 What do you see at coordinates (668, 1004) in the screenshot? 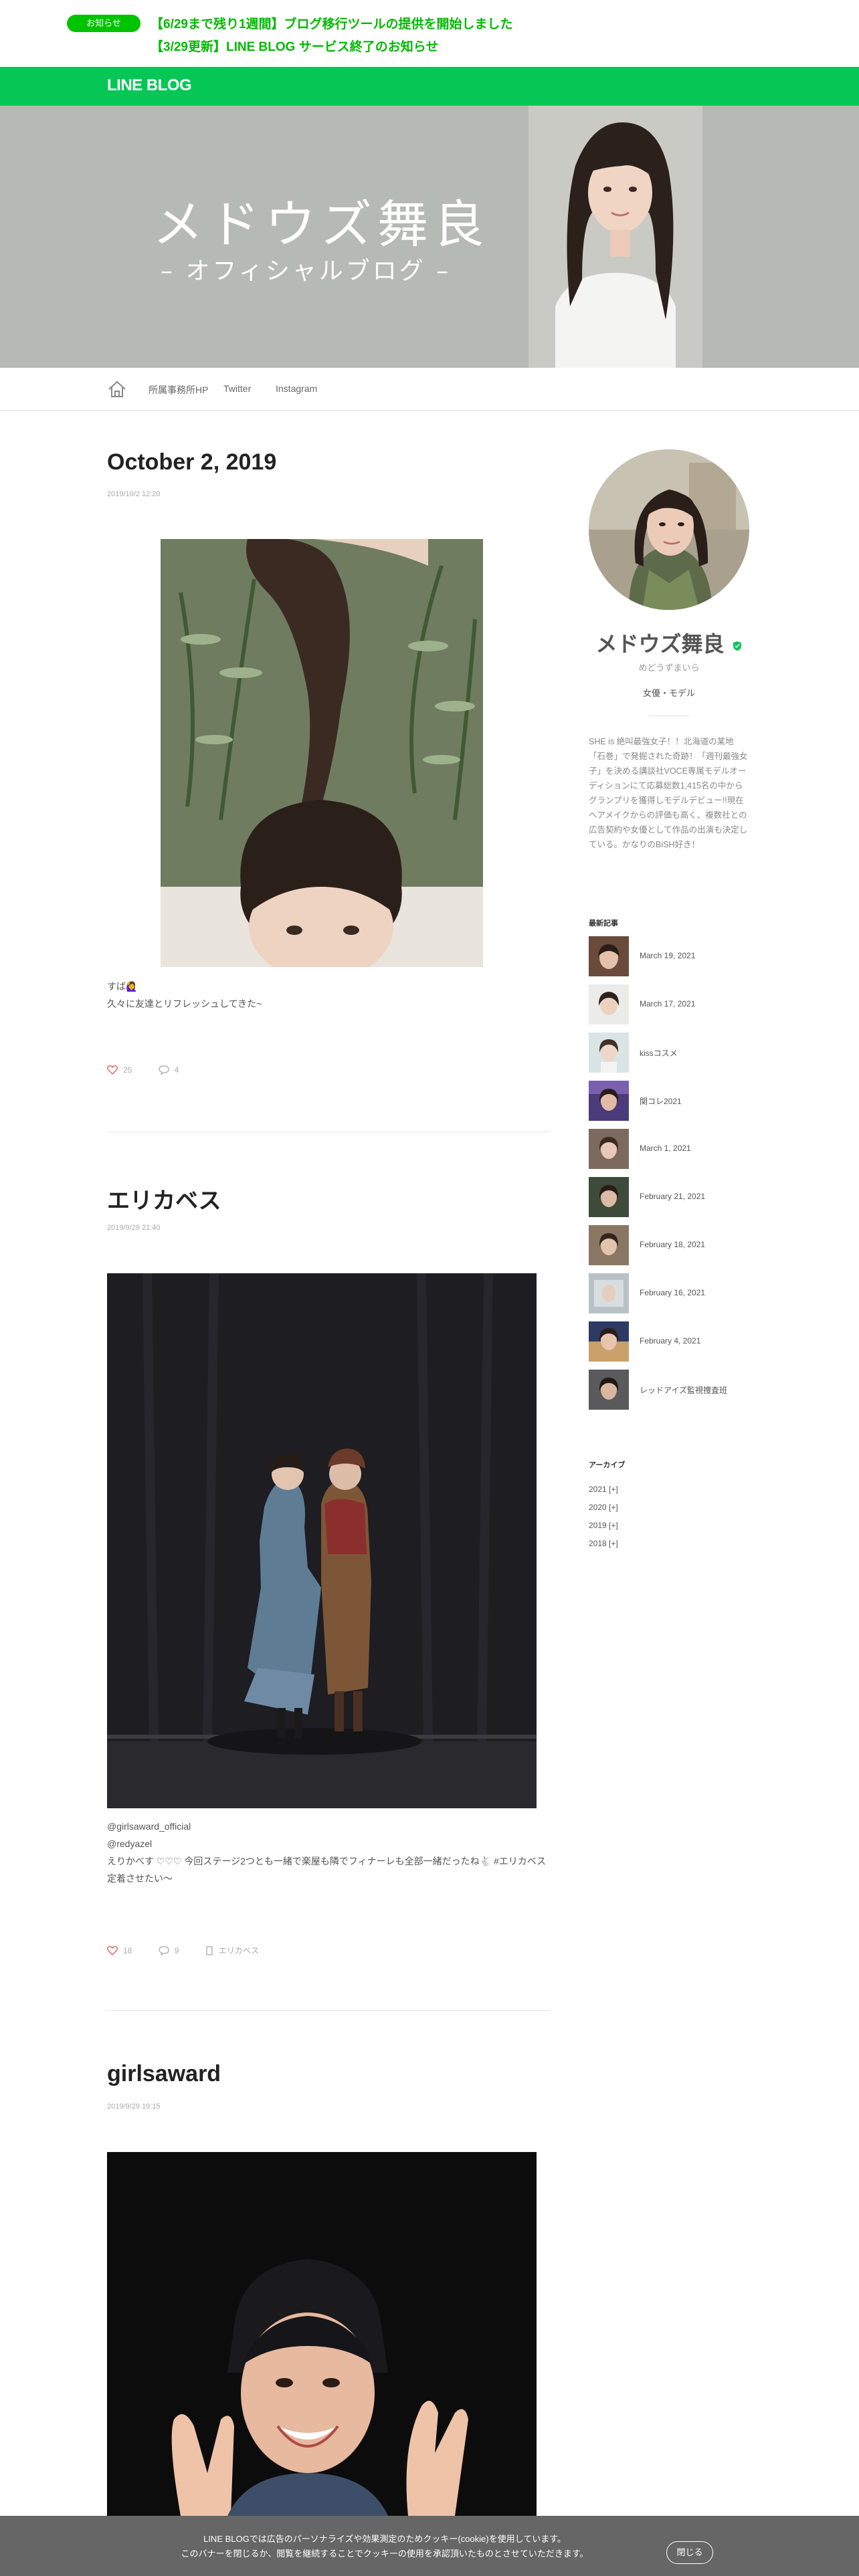
I see `recent-post-title: March 17, 2021` at bounding box center [668, 1004].